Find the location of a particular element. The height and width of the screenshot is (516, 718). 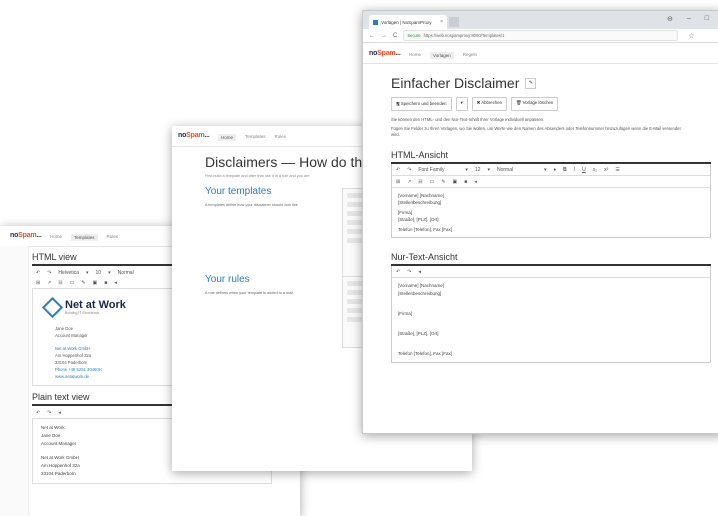

back-icon: ← is located at coordinates (372, 36).